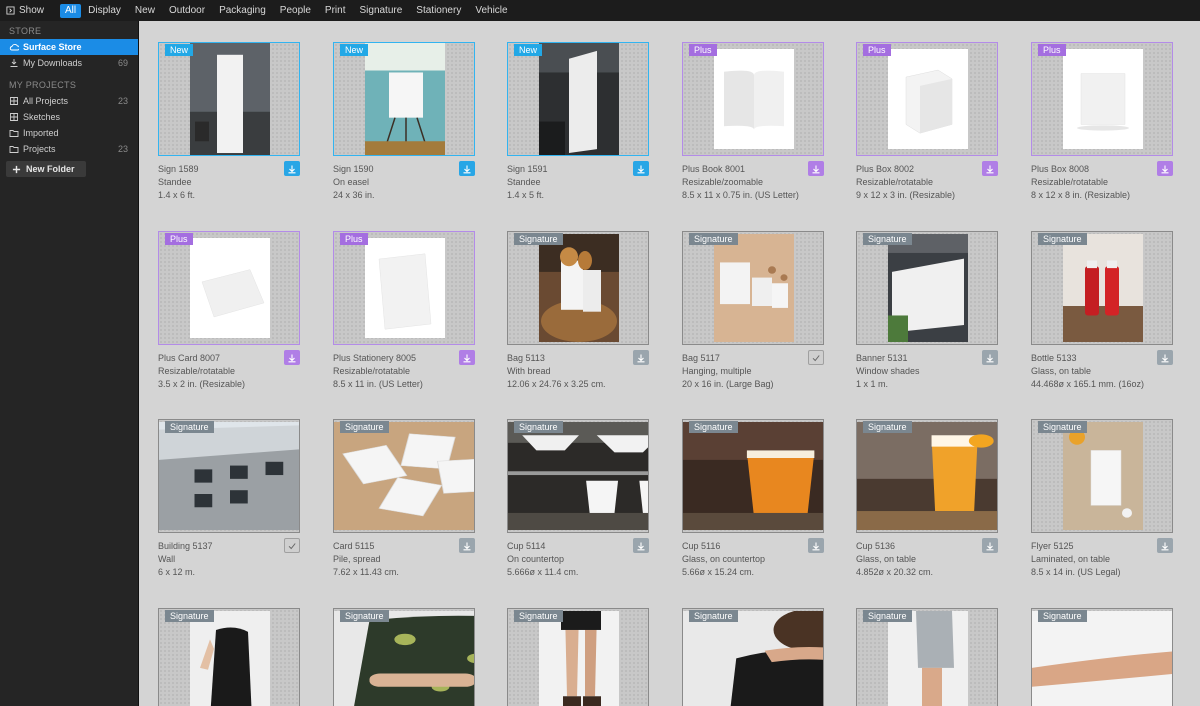  What do you see at coordinates (69, 63) in the screenshot?
I see `sidebar-item-my-downloads: My Downloads 69` at bounding box center [69, 63].